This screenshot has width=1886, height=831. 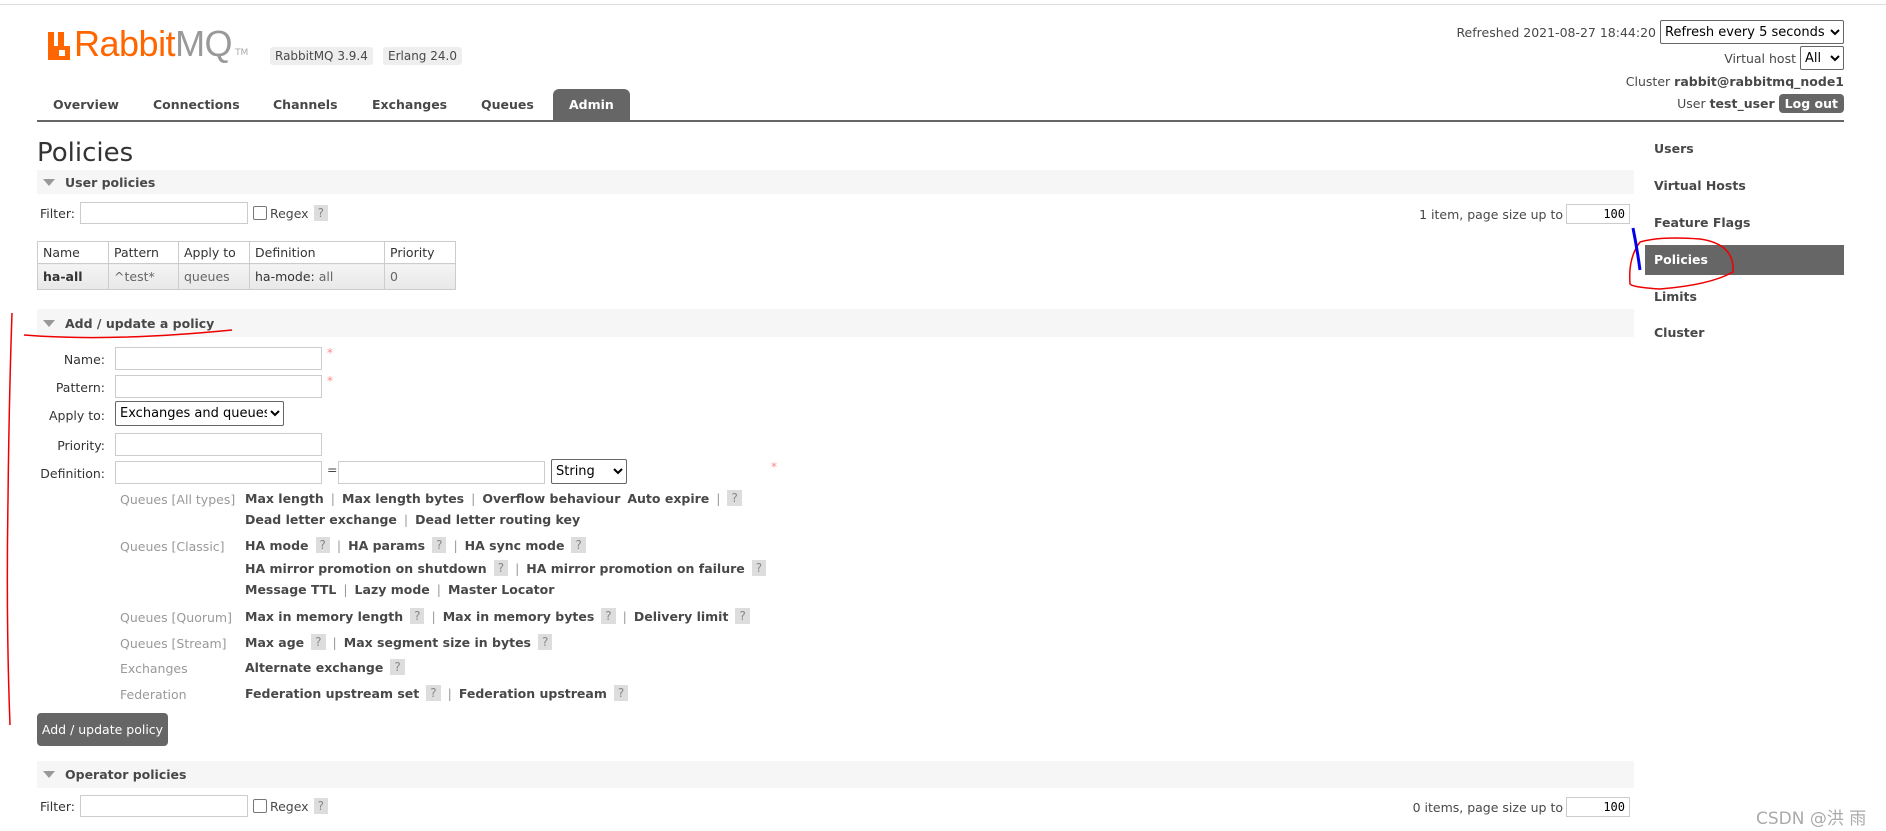 What do you see at coordinates (324, 616) in the screenshot?
I see `definition-shortcut-link: Max in memory length` at bounding box center [324, 616].